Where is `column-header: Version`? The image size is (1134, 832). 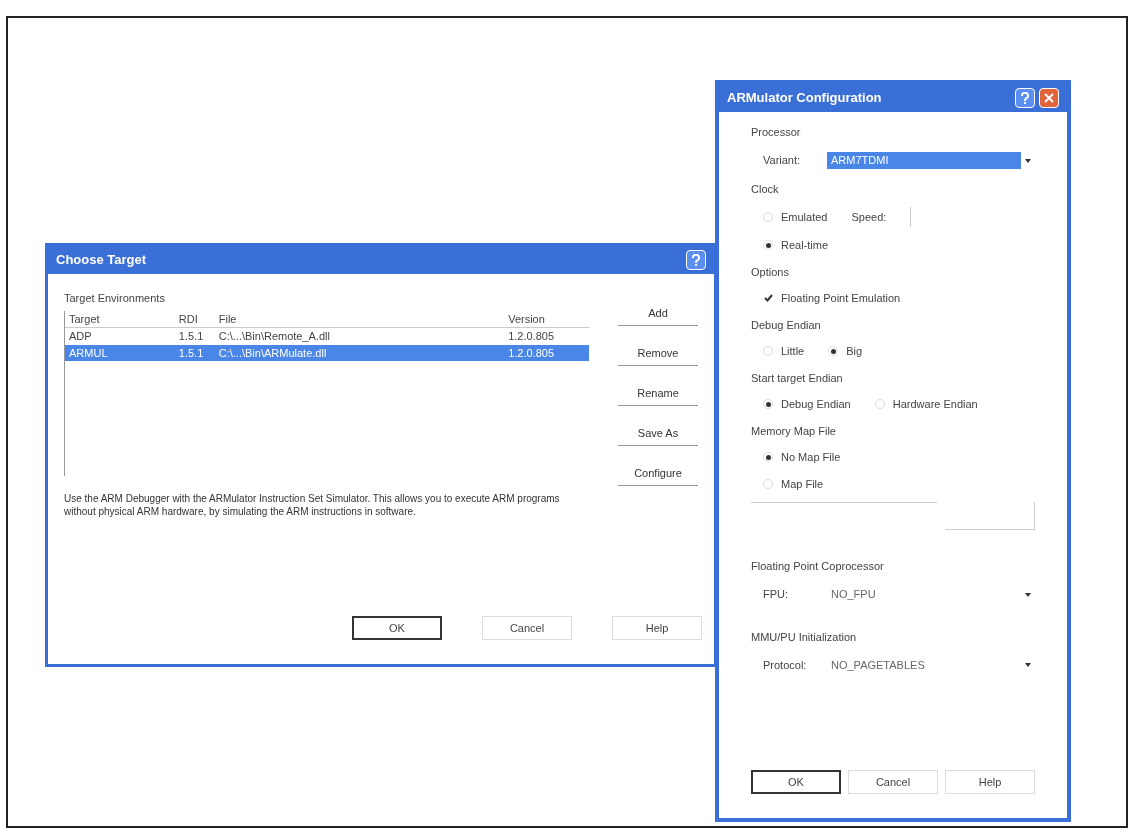
column-header: Version is located at coordinates (546, 318).